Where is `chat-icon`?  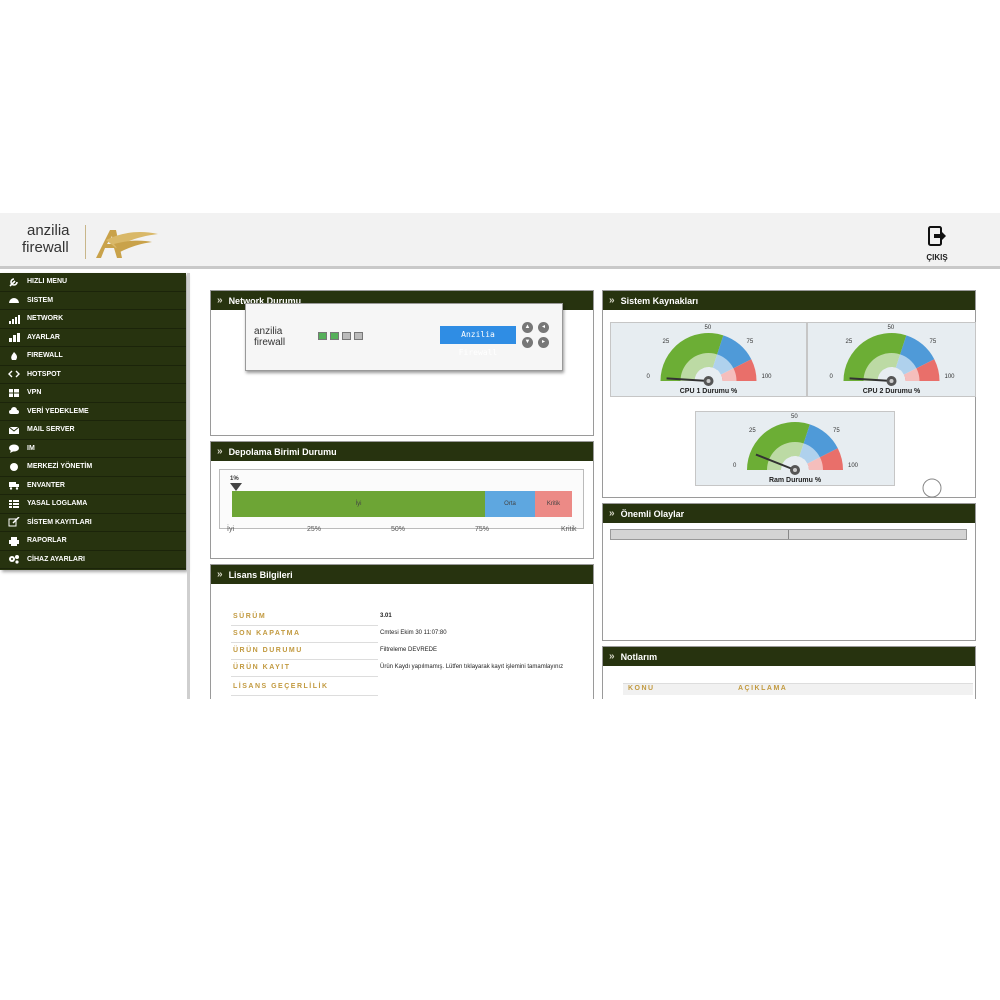 chat-icon is located at coordinates (14, 448).